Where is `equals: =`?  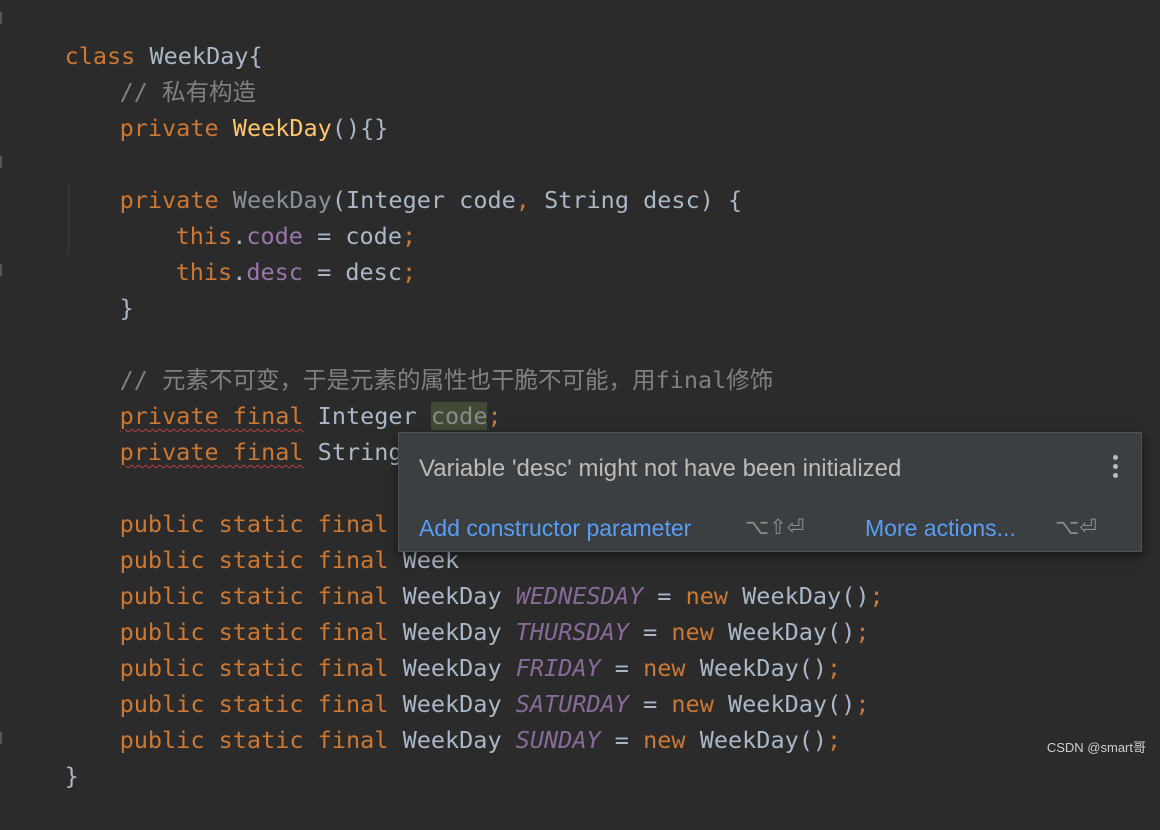
equals: = is located at coordinates (622, 740).